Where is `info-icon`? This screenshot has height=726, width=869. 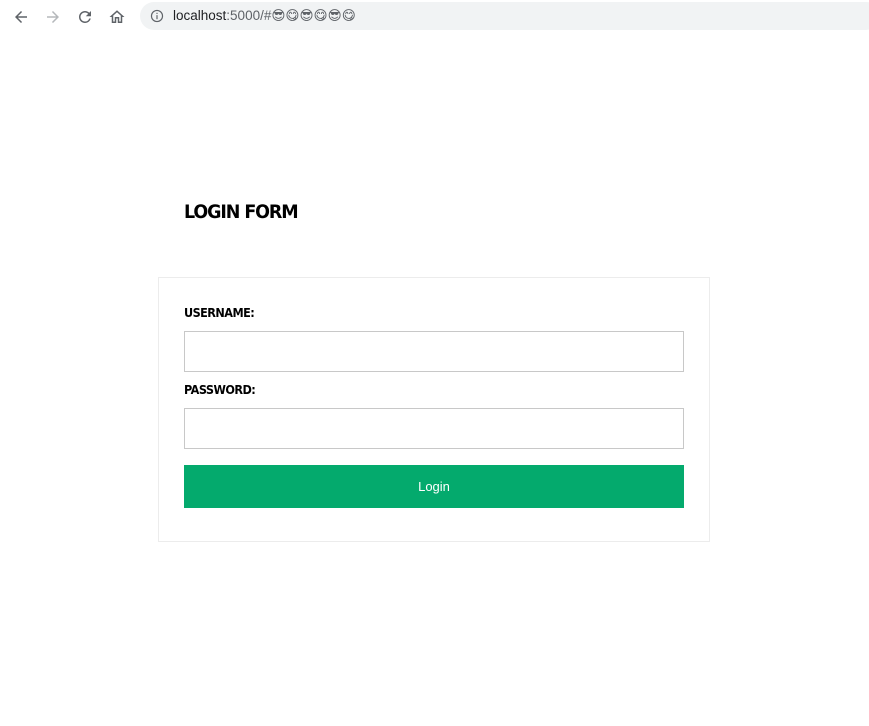
info-icon is located at coordinates (157, 16).